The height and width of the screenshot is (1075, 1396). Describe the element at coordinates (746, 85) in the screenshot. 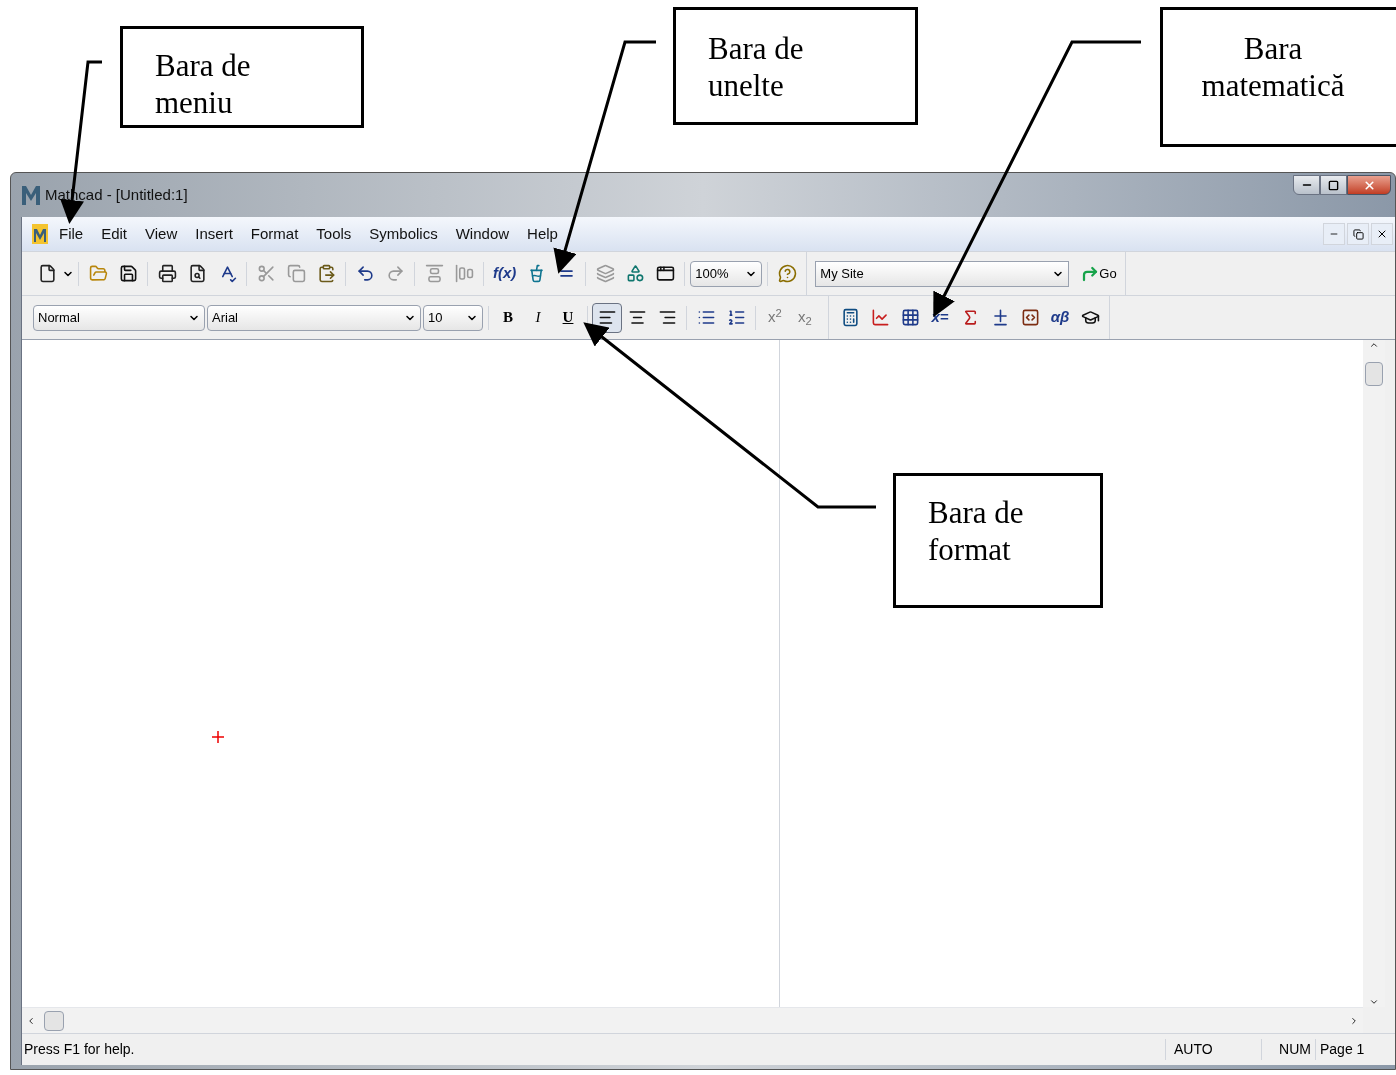

I see `callout-text: unelte` at that location.